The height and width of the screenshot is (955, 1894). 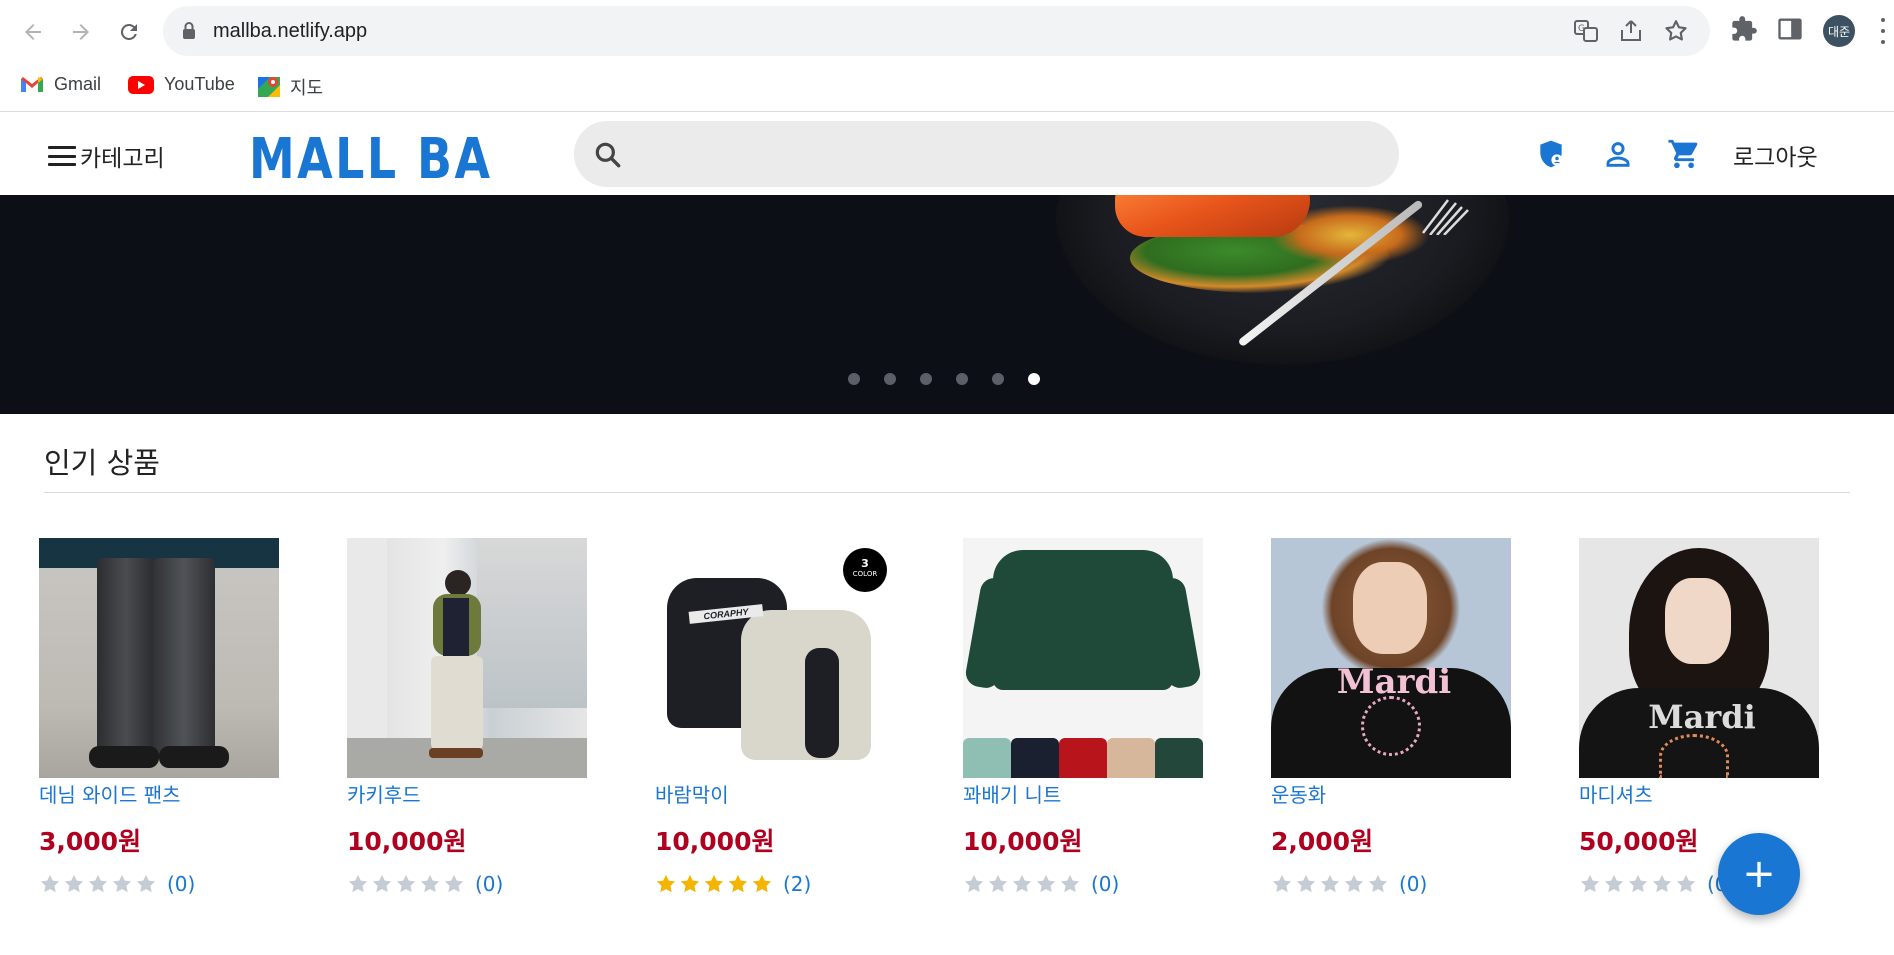 I want to click on product-card: Mardi 운동화 2,000원 (0), so click(x=1391, y=717).